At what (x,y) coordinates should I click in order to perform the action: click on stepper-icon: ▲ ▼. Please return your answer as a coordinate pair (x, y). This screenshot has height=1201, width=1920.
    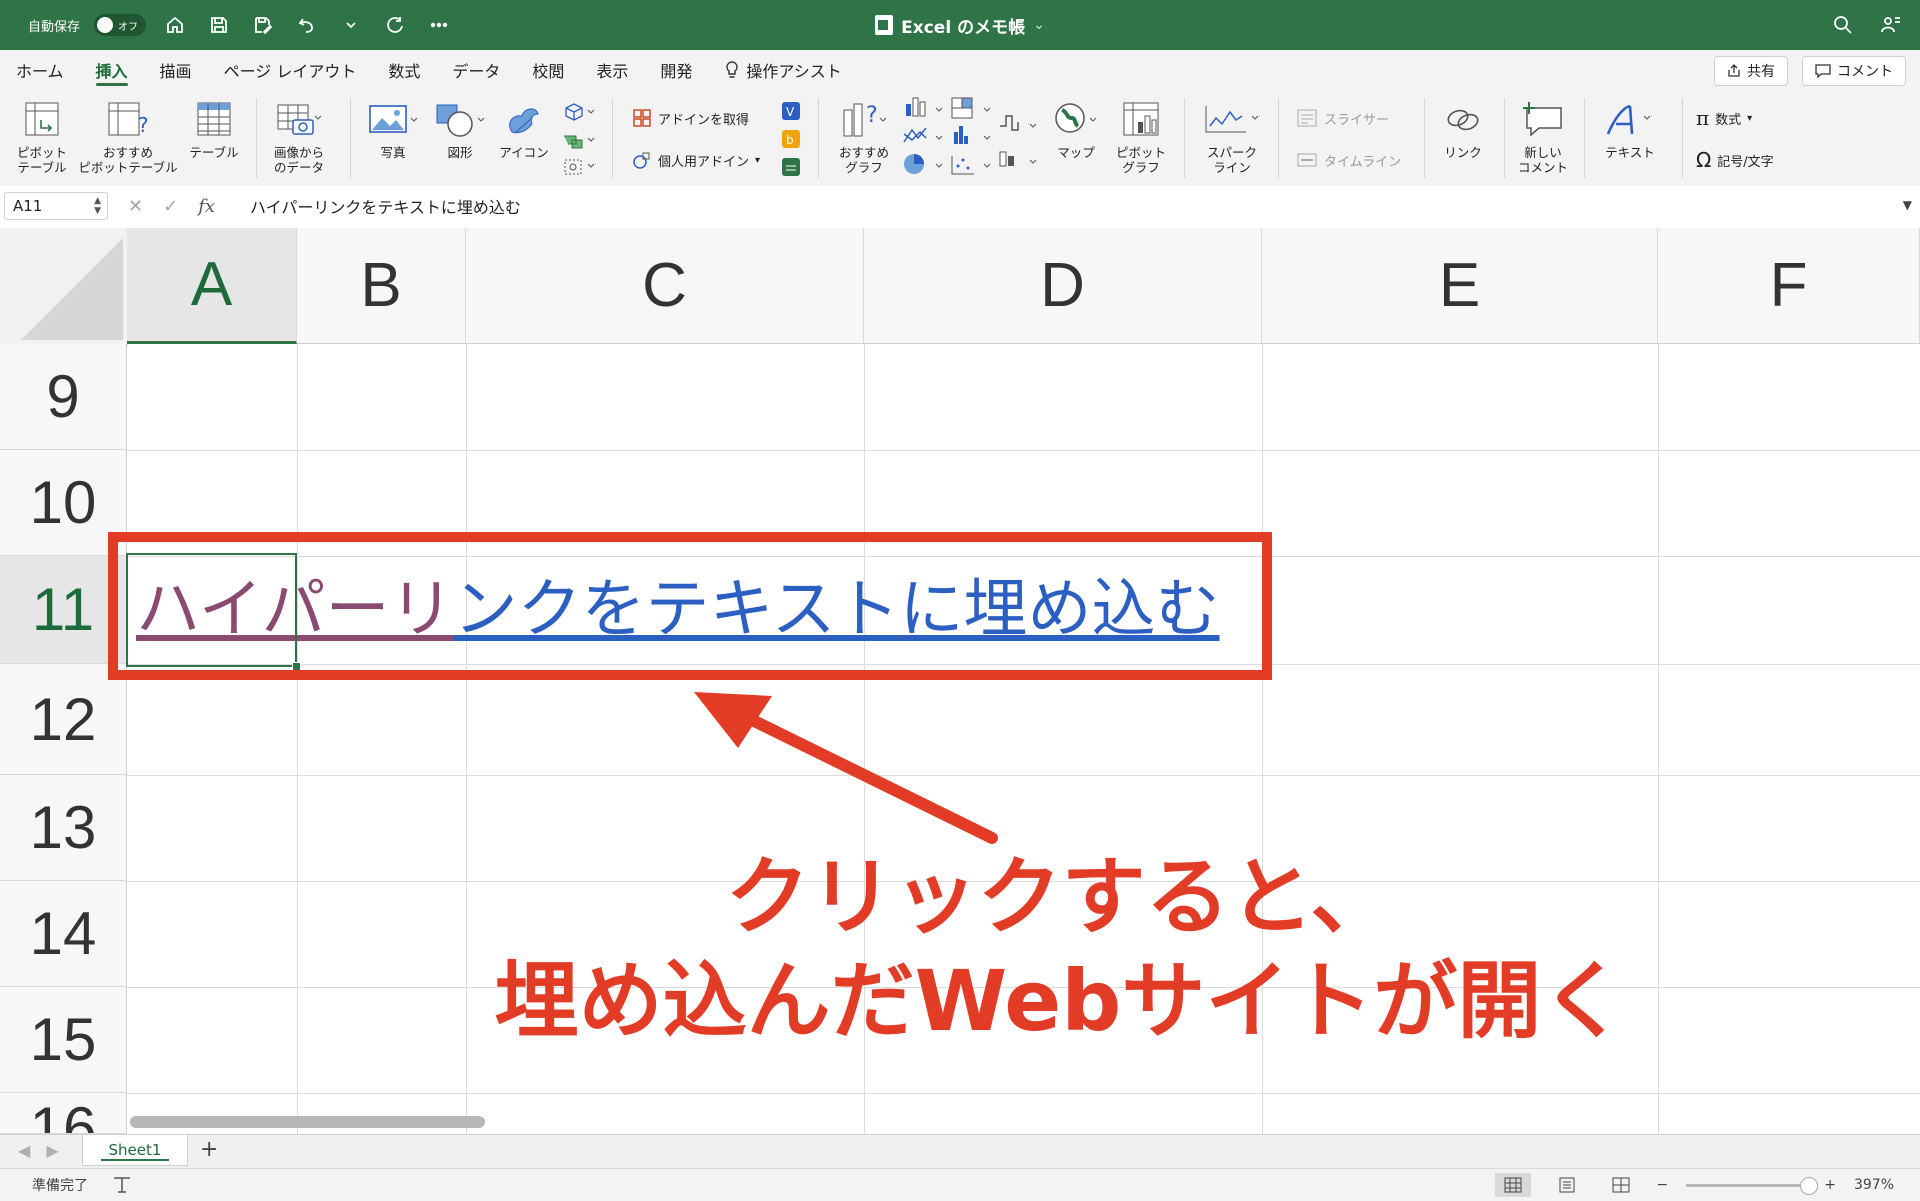
    Looking at the image, I should click on (97, 206).